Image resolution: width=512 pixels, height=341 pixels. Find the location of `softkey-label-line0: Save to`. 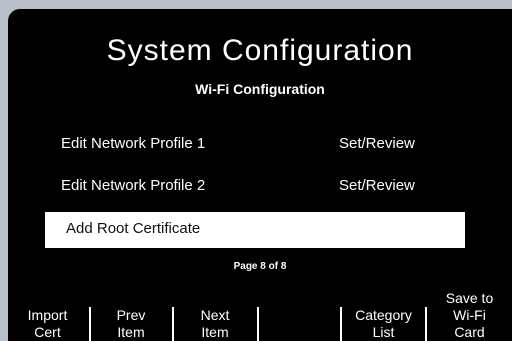

softkey-label-line0: Save to is located at coordinates (469, 298).